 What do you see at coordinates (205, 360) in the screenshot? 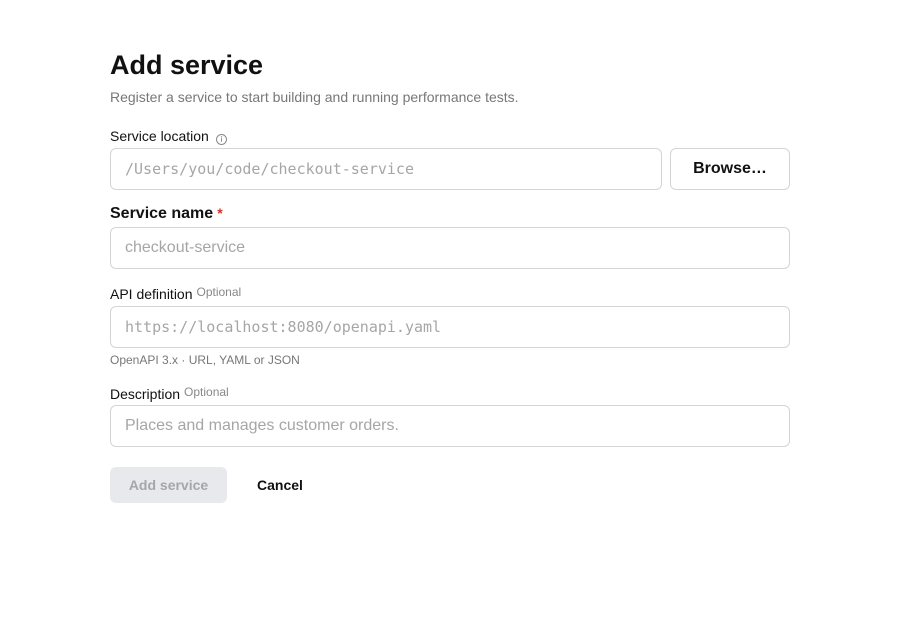
I see `api-definition-hint: OpenAPI 3.x · URL, YAML or JSON` at bounding box center [205, 360].